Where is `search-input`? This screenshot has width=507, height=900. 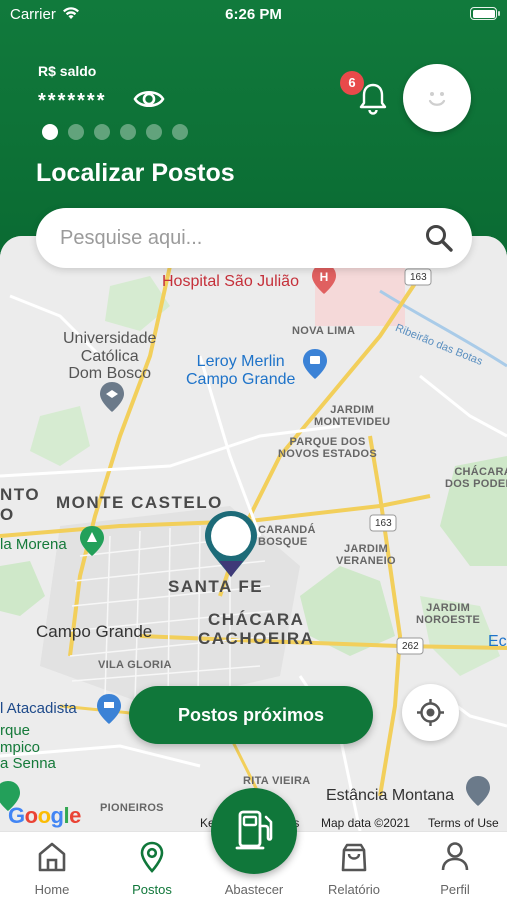 search-input is located at coordinates (230, 238).